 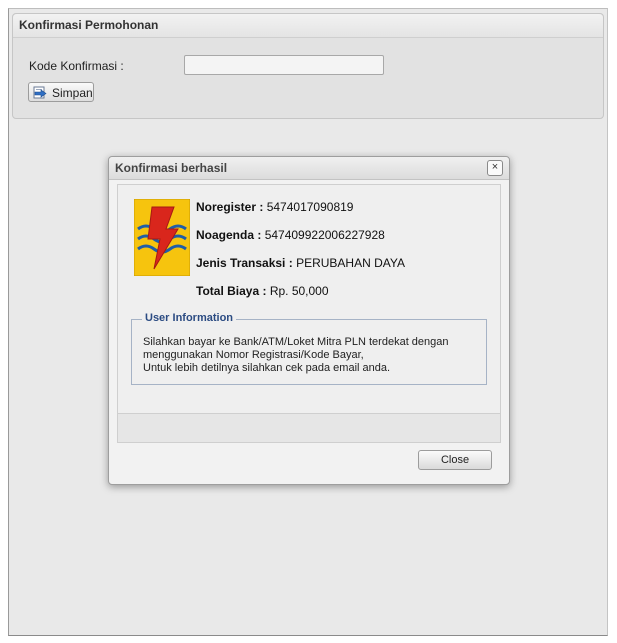 What do you see at coordinates (40, 92) in the screenshot?
I see `save-arrow-icon` at bounding box center [40, 92].